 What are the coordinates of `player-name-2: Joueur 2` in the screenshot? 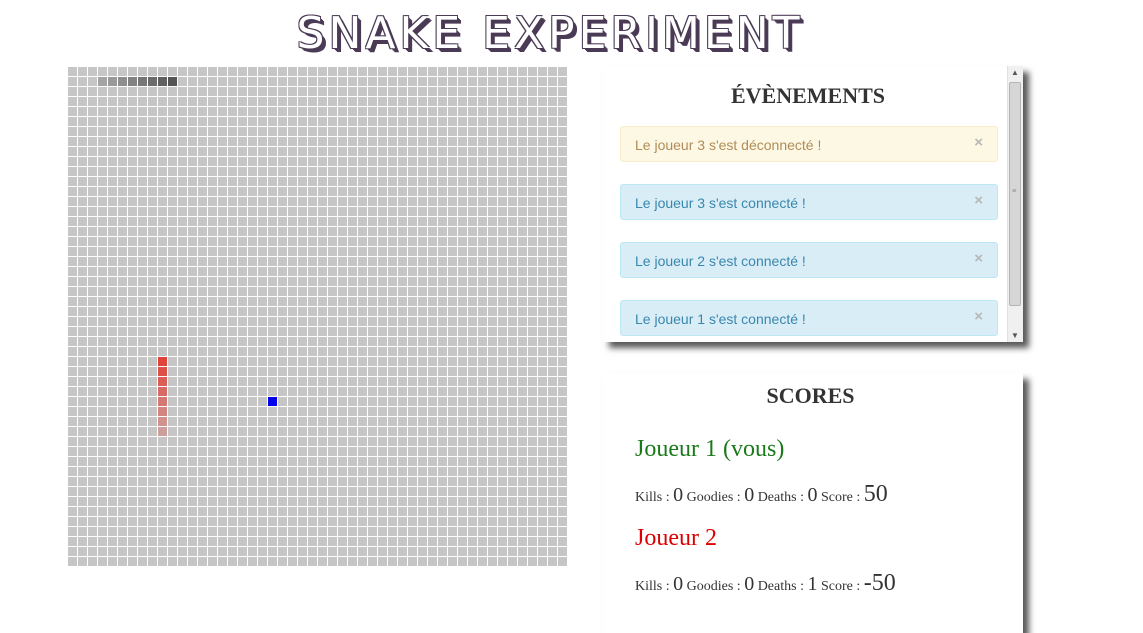 It's located at (676, 538).